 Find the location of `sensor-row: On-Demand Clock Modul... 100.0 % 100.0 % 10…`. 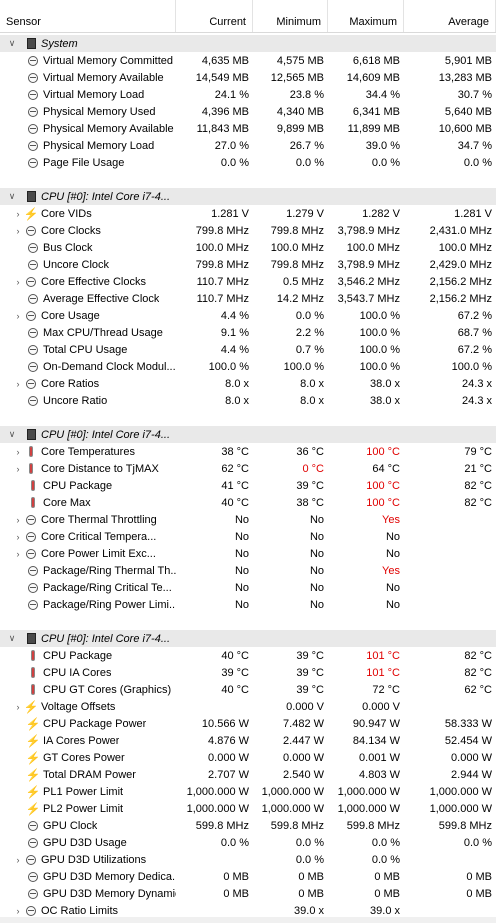

sensor-row: On-Demand Clock Modul... 100.0 % 100.0 % 10… is located at coordinates (248, 366).